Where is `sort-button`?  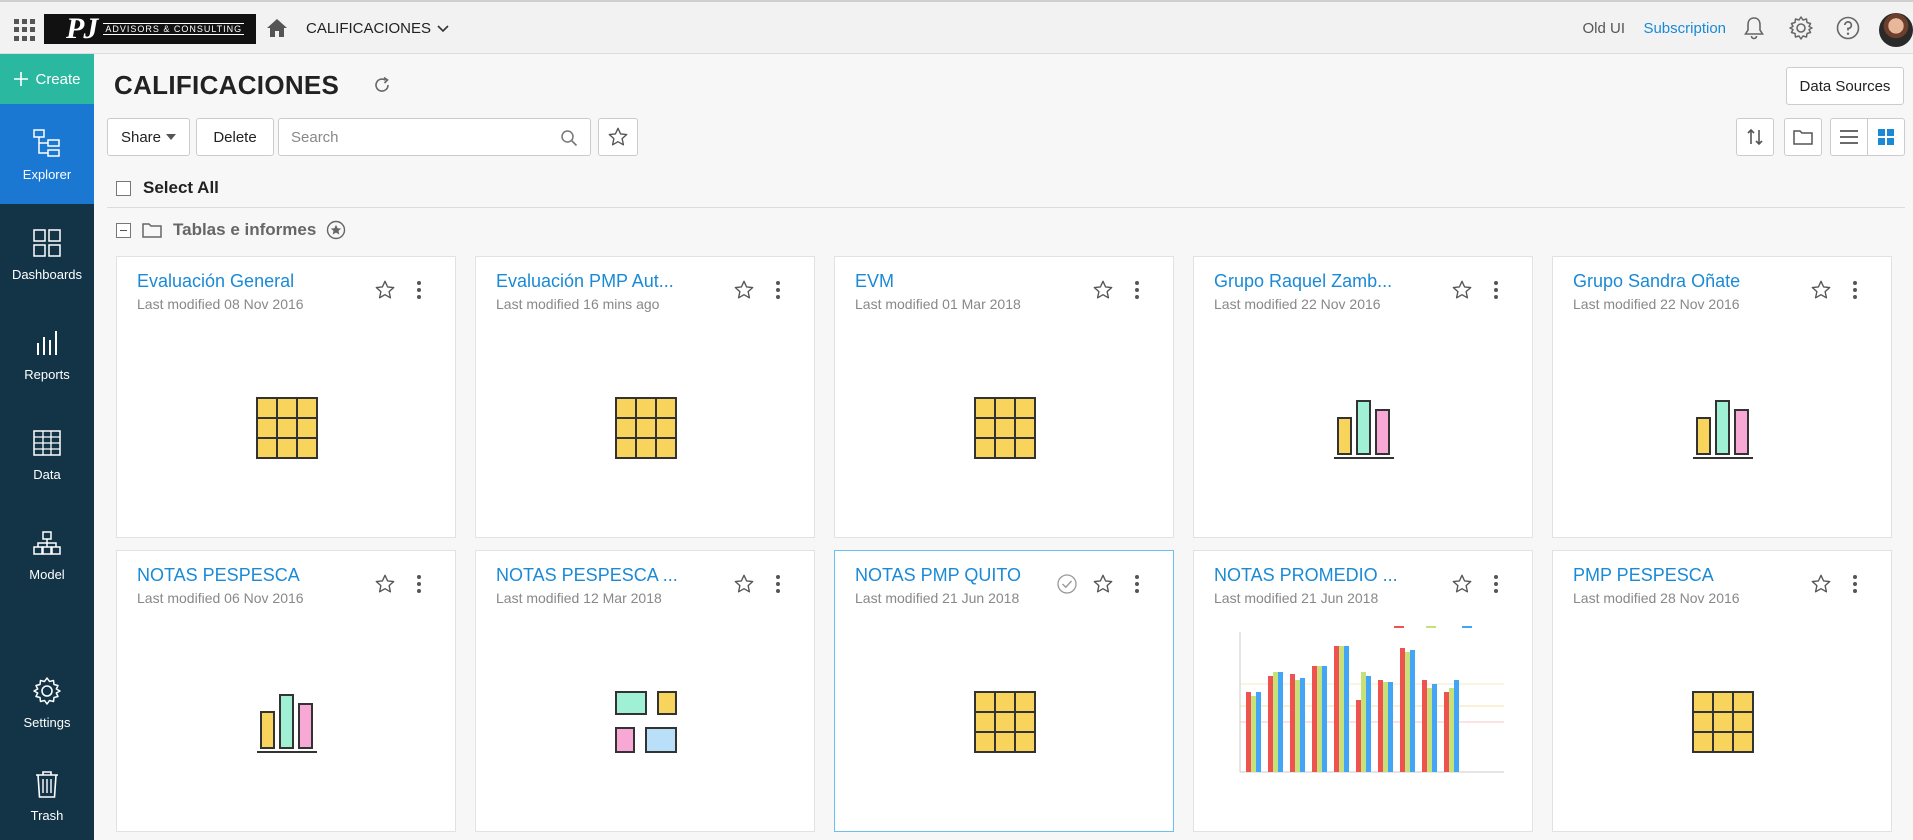 sort-button is located at coordinates (1755, 137).